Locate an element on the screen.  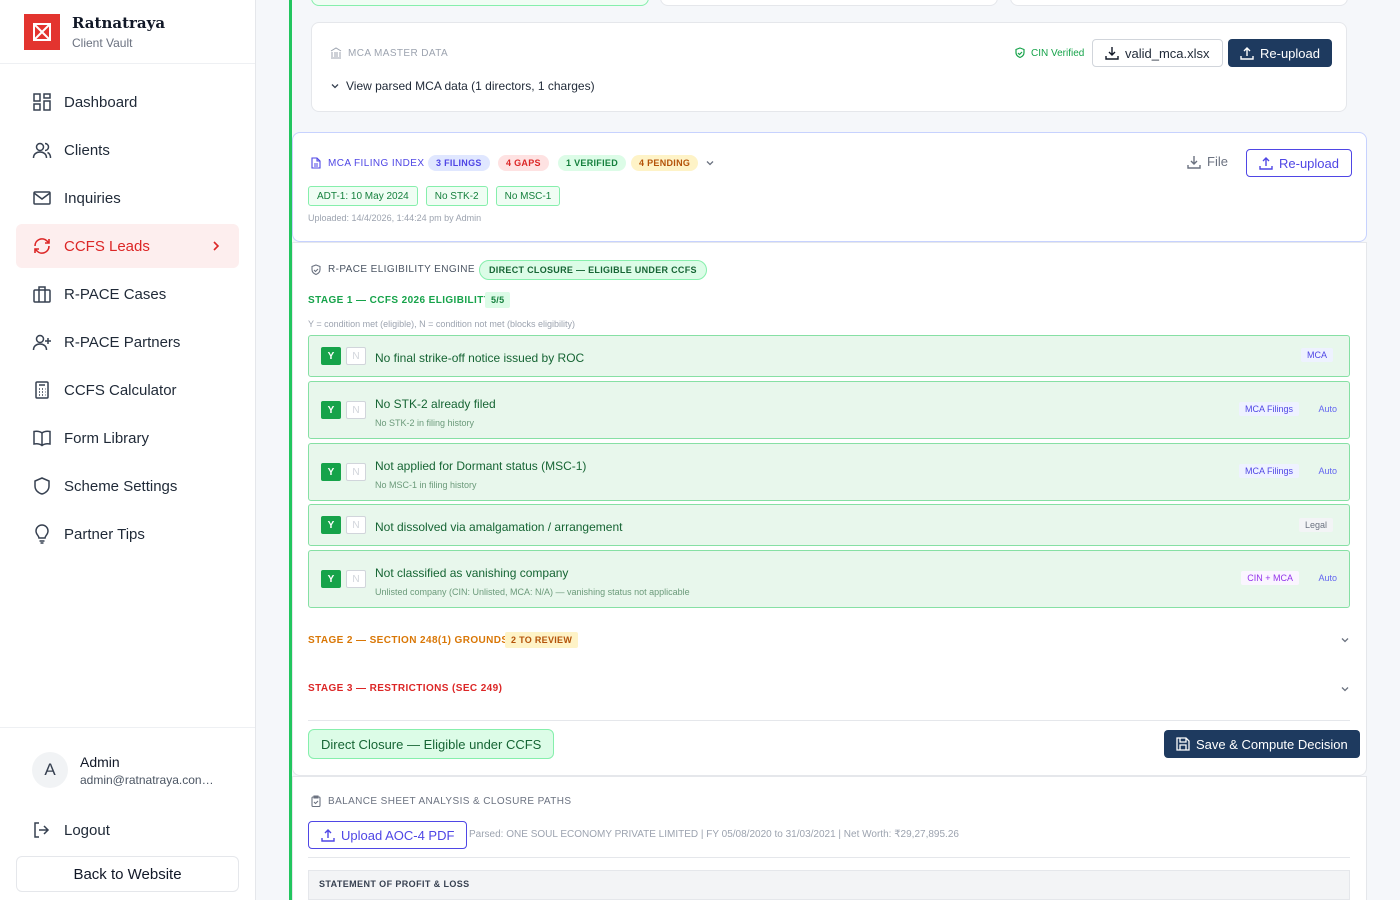
condition-title: Not applied for Dormant status (MSC-1) is located at coordinates (481, 466).